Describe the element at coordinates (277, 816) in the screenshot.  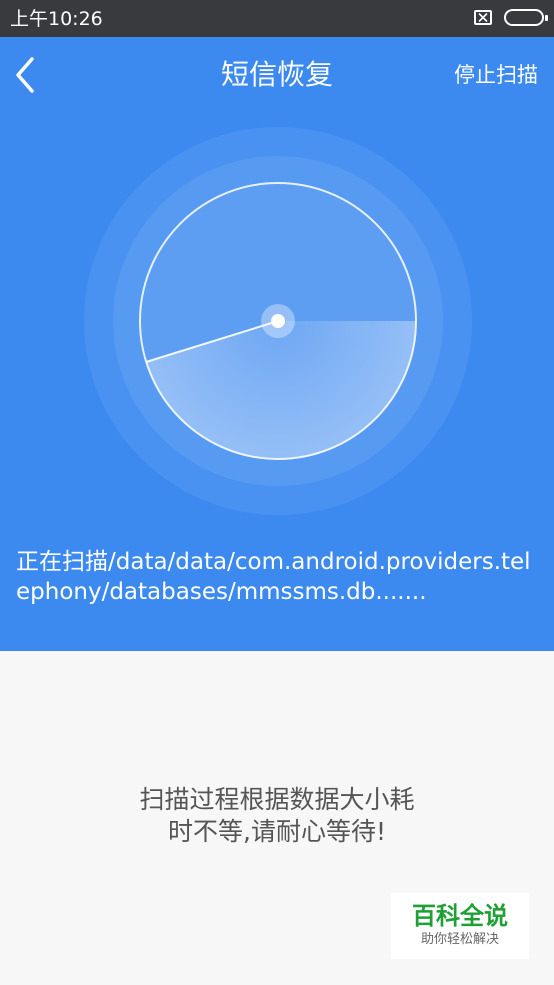
I see `scan-hint: 扫描过程根据数据大小耗 时不等,请耐心等待!` at that location.